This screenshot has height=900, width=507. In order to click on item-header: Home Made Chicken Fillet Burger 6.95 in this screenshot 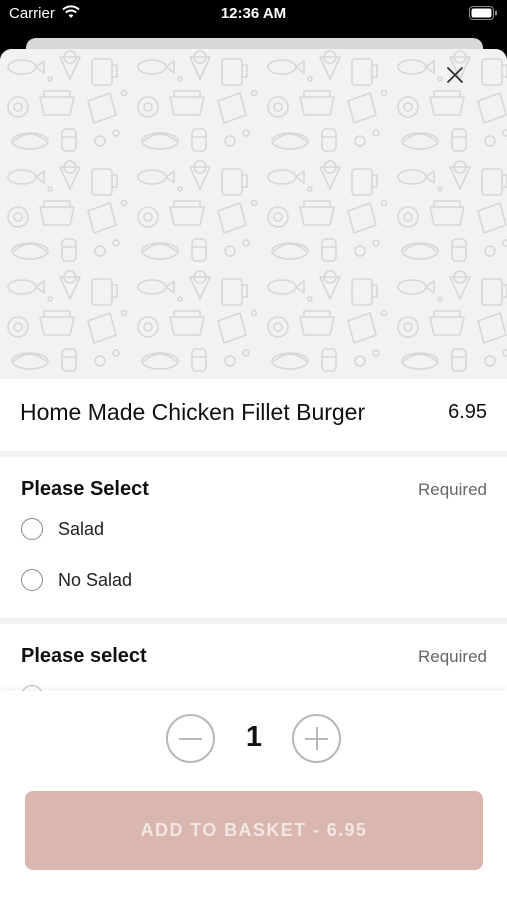, I will do `click(253, 415)`.